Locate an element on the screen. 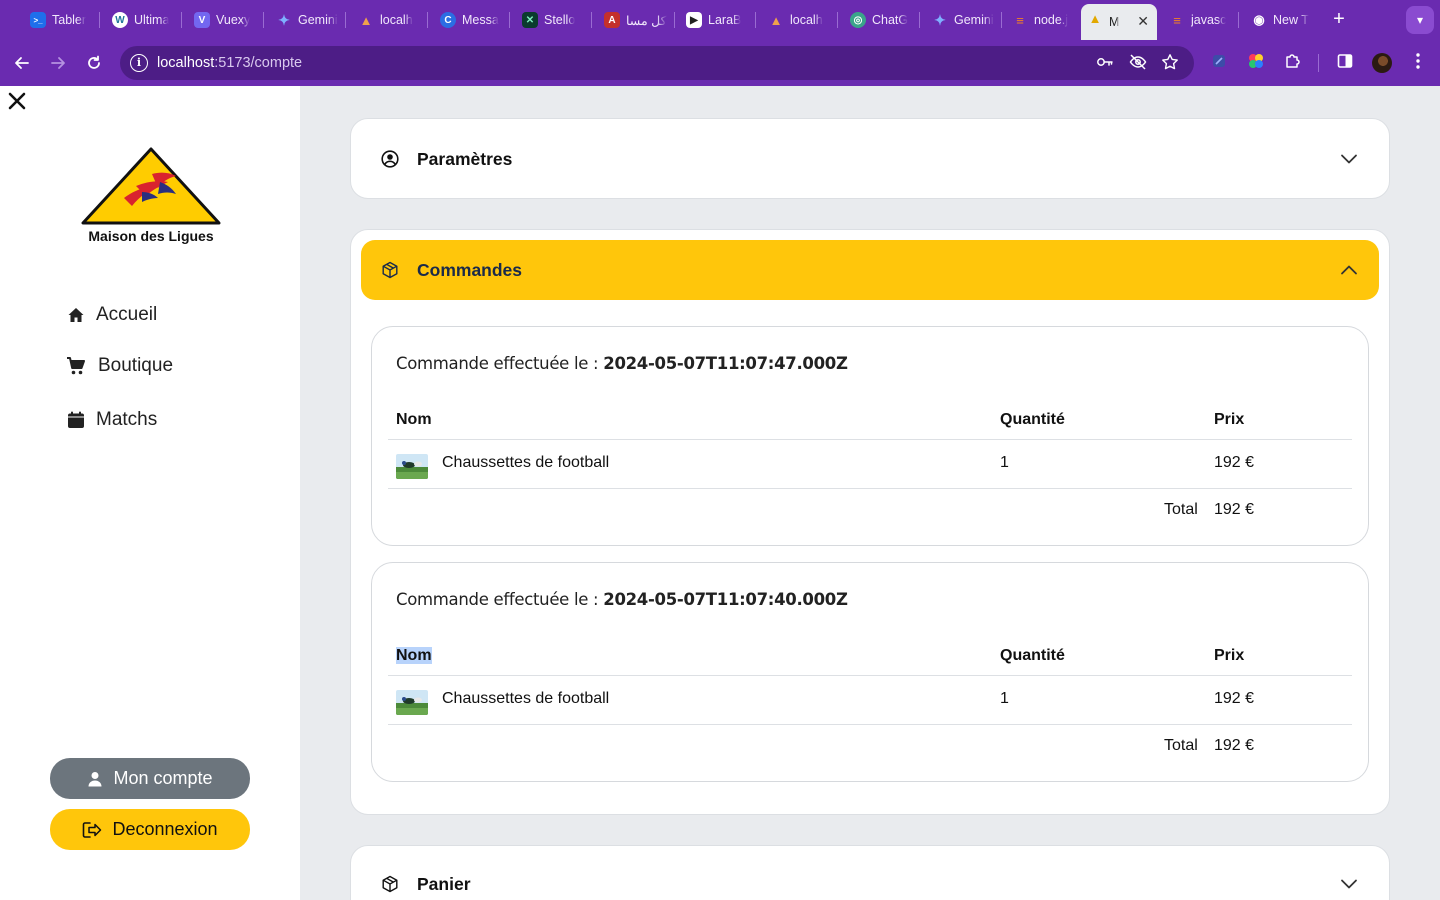 This screenshot has height=900, width=1440. user-circle-icon is located at coordinates (390, 159).